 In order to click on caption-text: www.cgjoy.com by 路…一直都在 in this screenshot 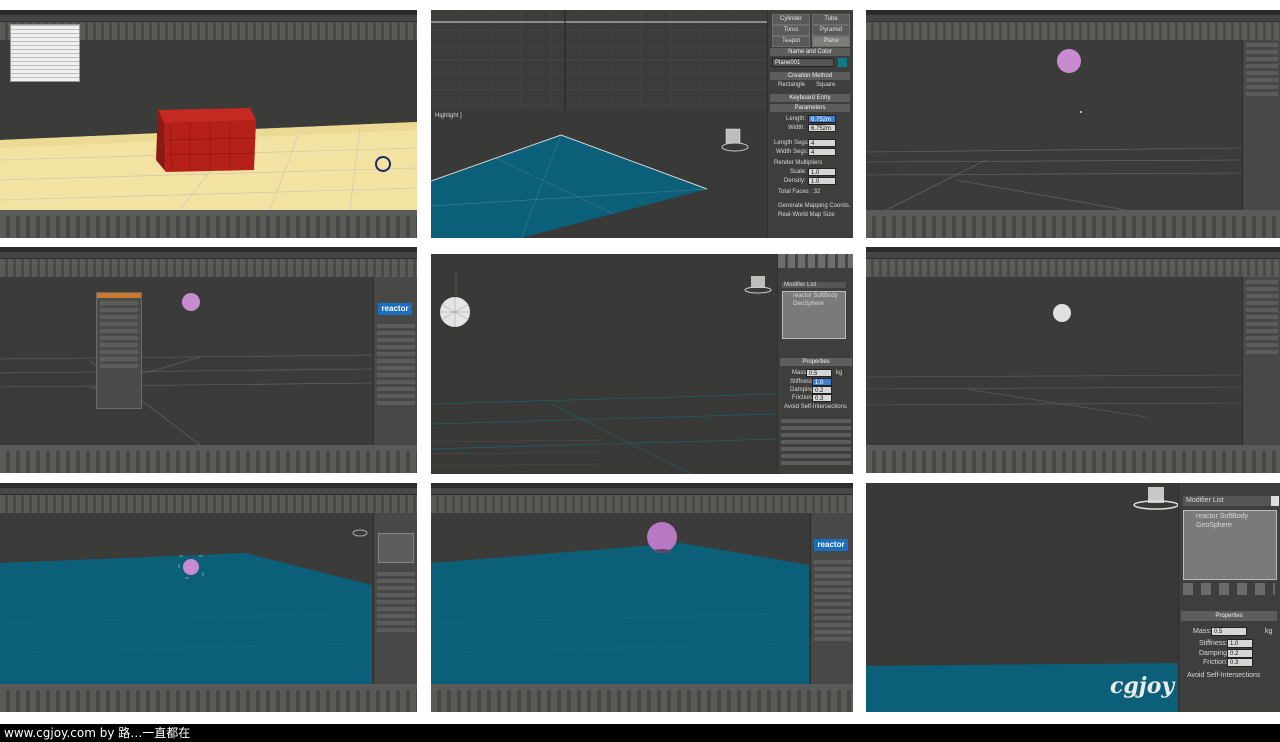, I will do `click(97, 733)`.